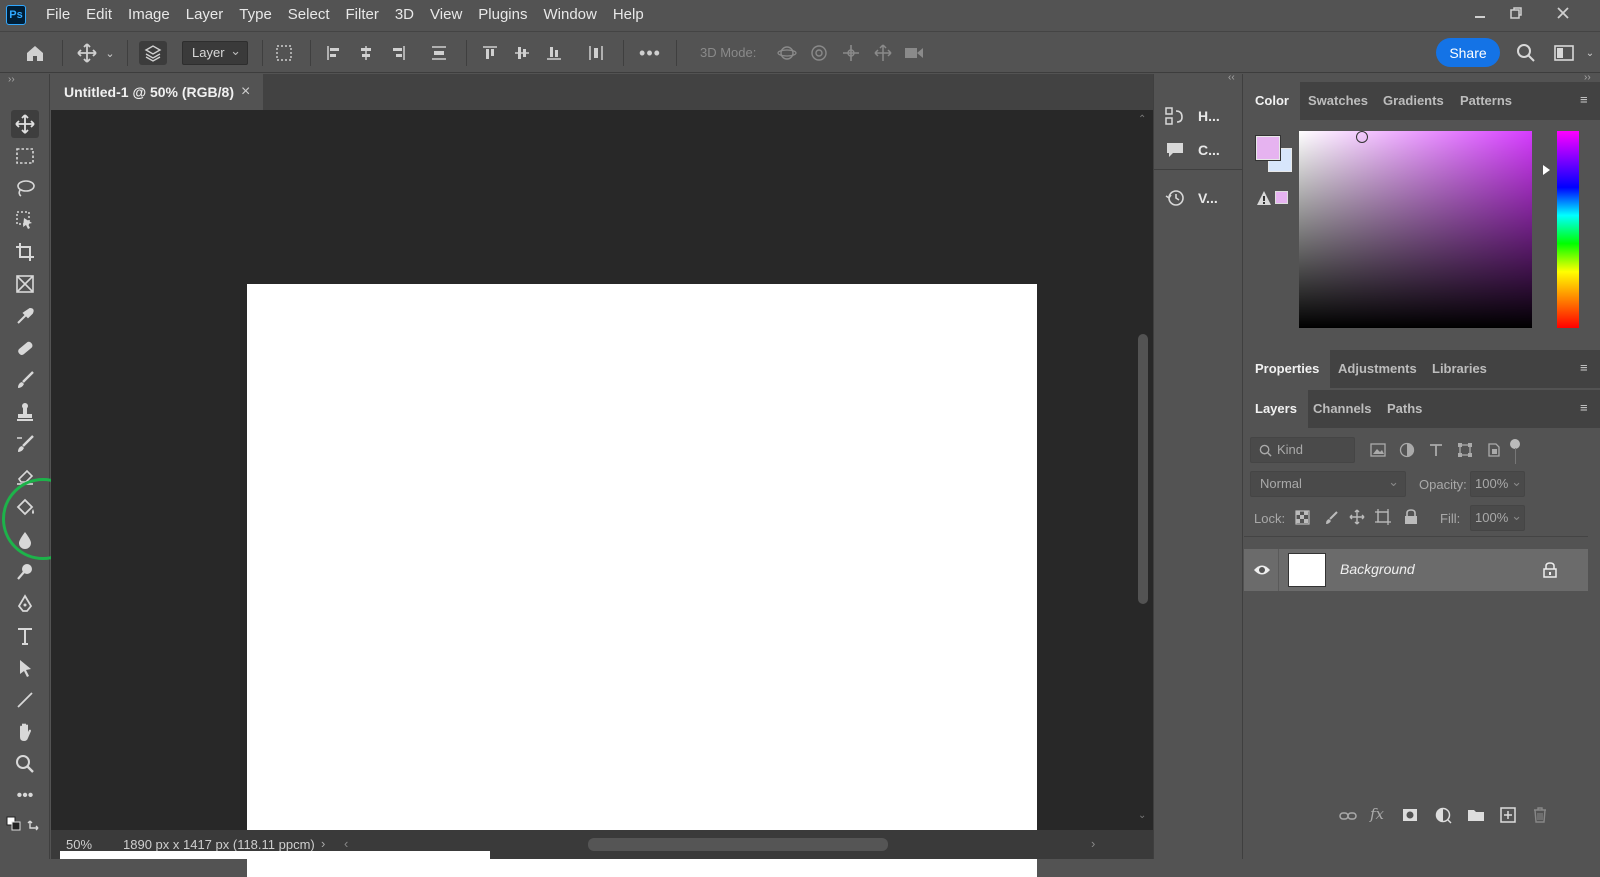 This screenshot has width=1600, height=877. I want to click on search-icon, so click(1526, 53).